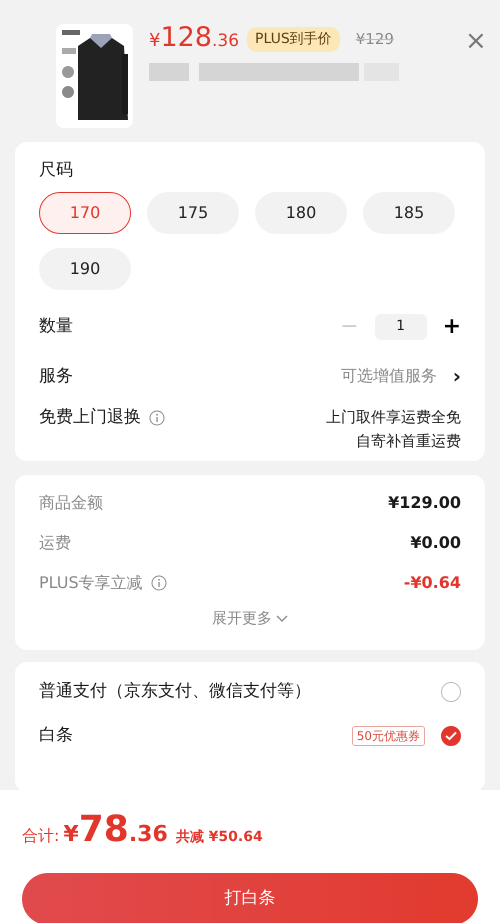 Image resolution: width=500 pixels, height=923 pixels. What do you see at coordinates (301, 213) in the screenshot?
I see `size-option: 180` at bounding box center [301, 213].